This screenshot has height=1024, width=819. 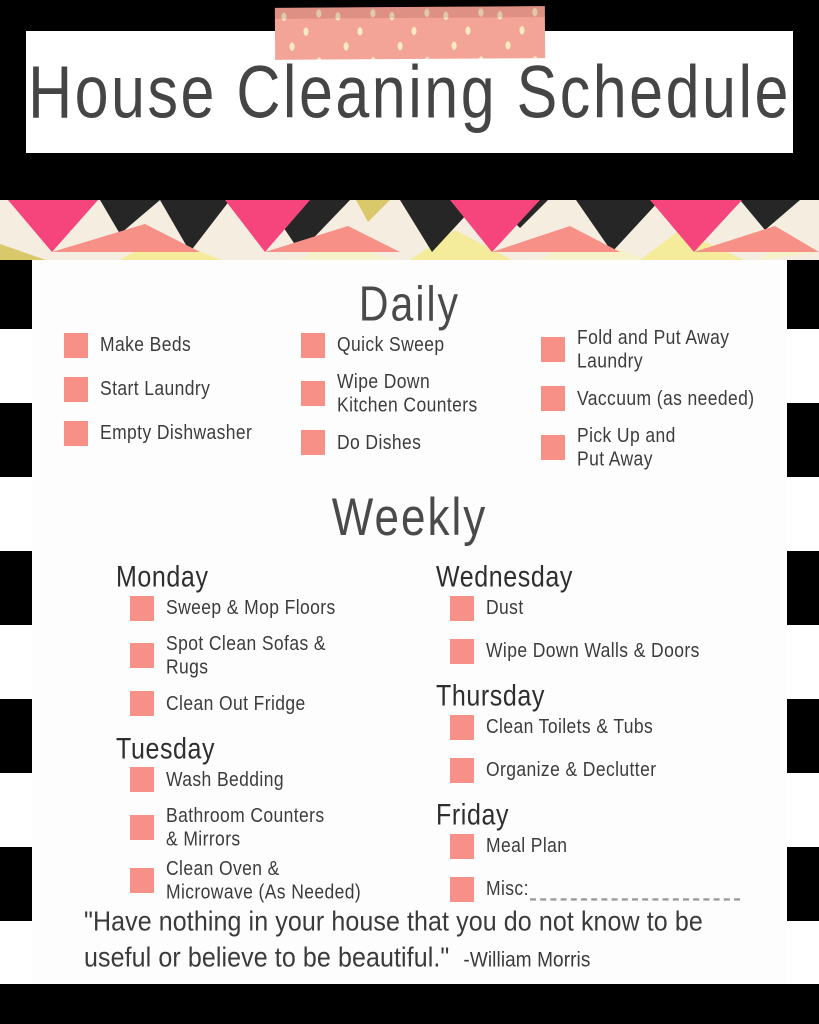 I want to click on day-block-wednesday: Wednesday Dust Wipe Down Walls & Doors, so click(x=604, y=613).